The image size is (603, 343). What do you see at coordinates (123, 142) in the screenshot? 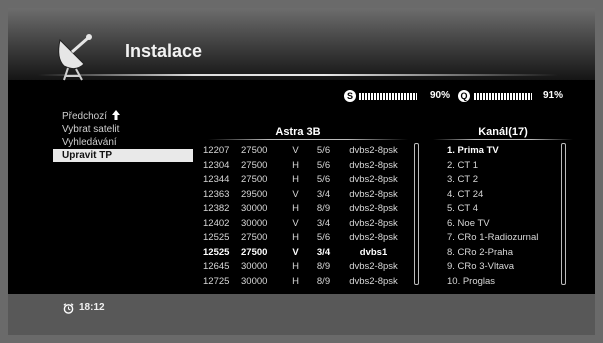
I see `menu-item-search: Vyhledávání` at bounding box center [123, 142].